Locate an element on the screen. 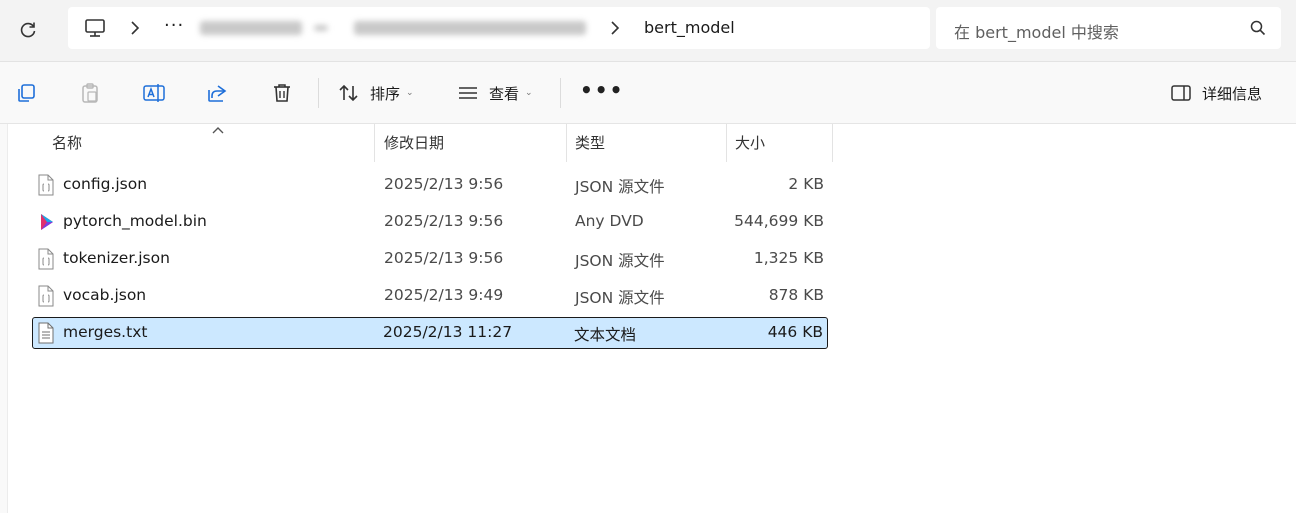  file-type: Any DVD is located at coordinates (609, 221).